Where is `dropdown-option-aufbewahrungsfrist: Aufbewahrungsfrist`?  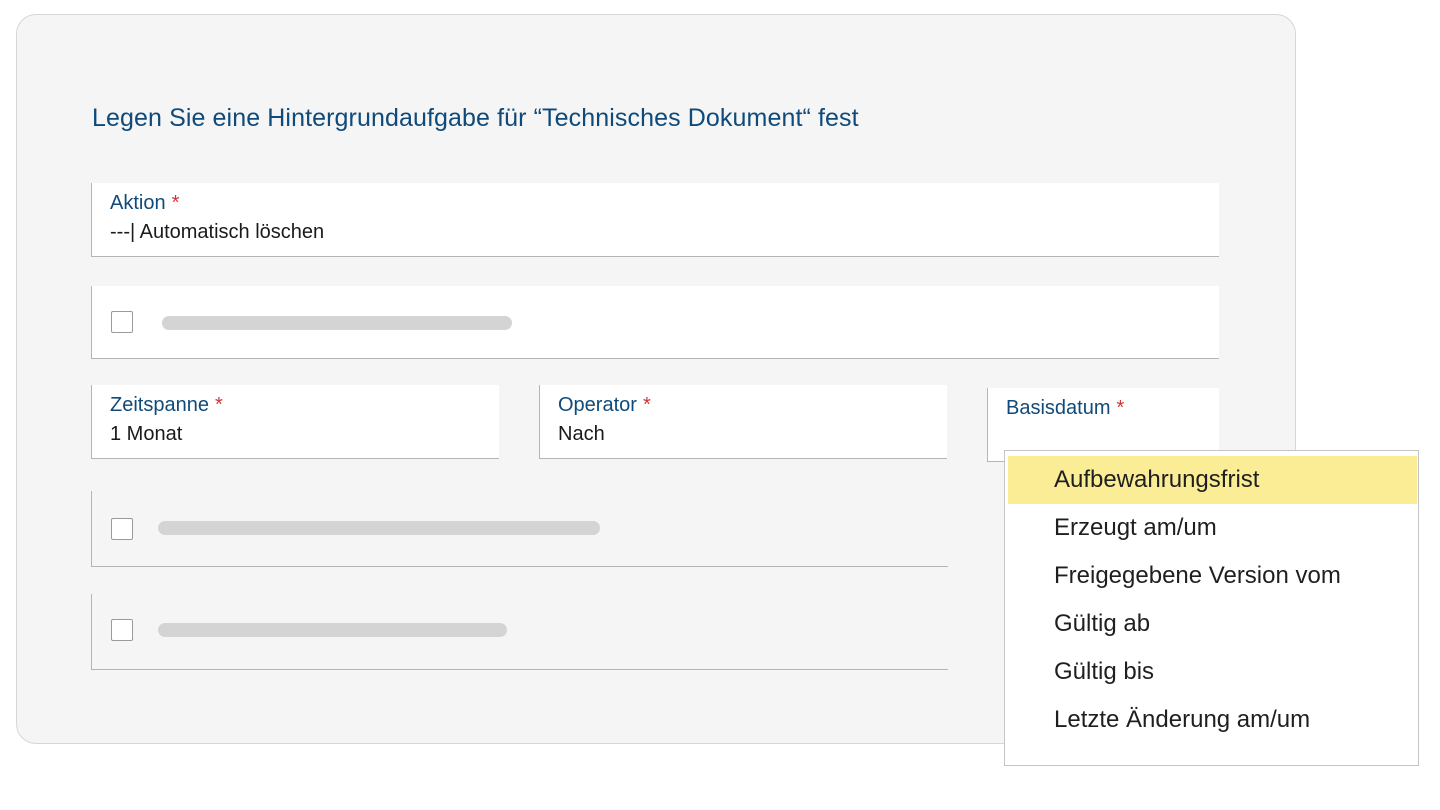 dropdown-option-aufbewahrungsfrist: Aufbewahrungsfrist is located at coordinates (1212, 480).